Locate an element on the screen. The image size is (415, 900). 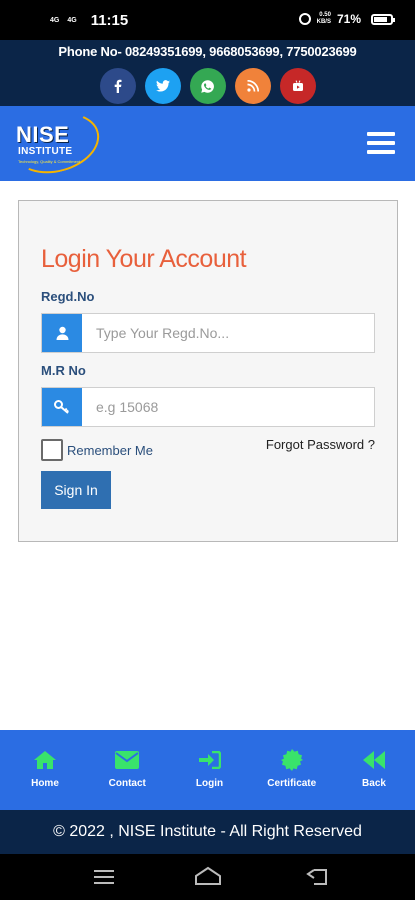
key-icon is located at coordinates (61, 407).